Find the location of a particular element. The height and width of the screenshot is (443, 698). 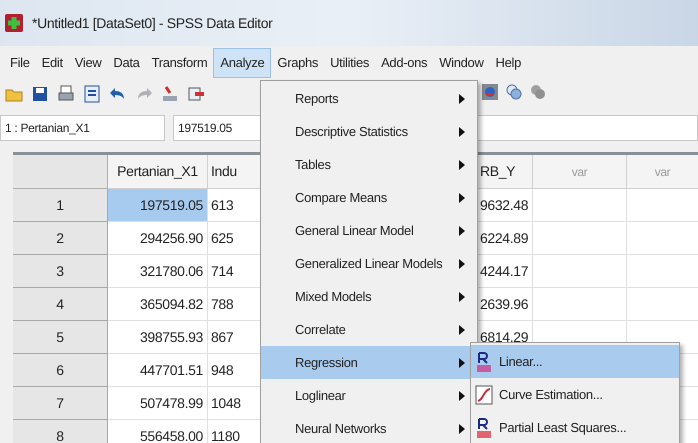

table-cell: 625 is located at coordinates (234, 238).